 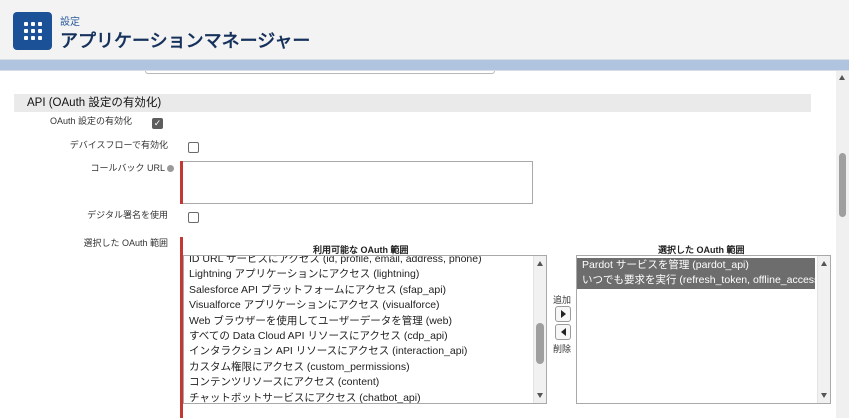 I want to click on list-item: チャットボットサービスにアクセス (chatbot_api), so click(x=365, y=397).